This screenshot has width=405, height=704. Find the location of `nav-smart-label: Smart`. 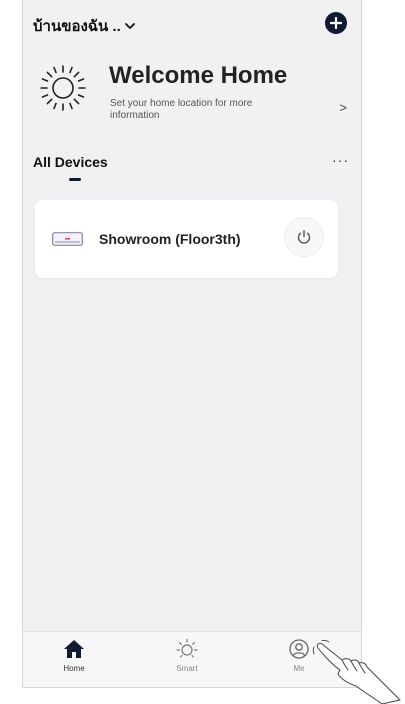

nav-smart-label: Smart is located at coordinates (187, 668).